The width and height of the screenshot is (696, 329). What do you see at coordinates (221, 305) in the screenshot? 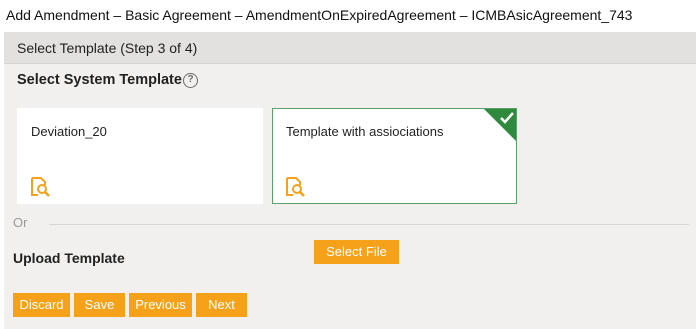
I see `next-button: Next` at bounding box center [221, 305].